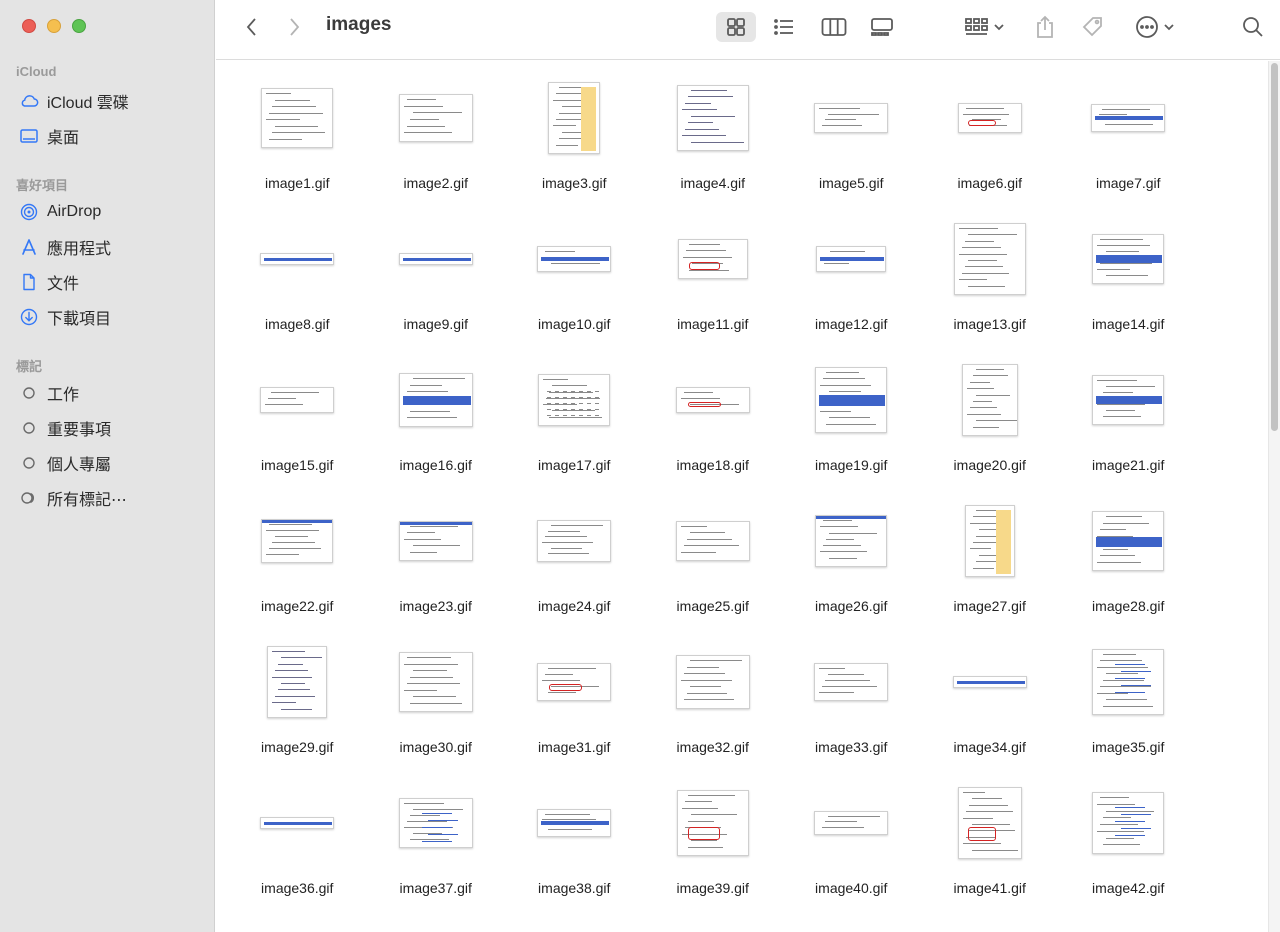  I want to click on file-item: image42.gif, so click(1128, 850).